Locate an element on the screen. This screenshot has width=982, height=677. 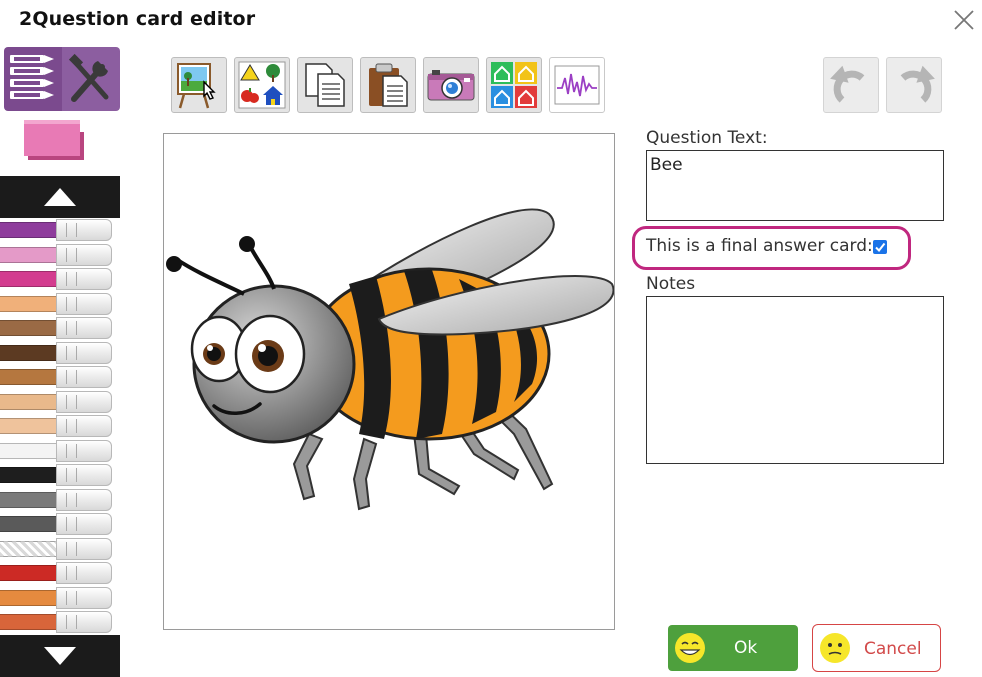
cancel-button: Cancel is located at coordinates (876, 648).